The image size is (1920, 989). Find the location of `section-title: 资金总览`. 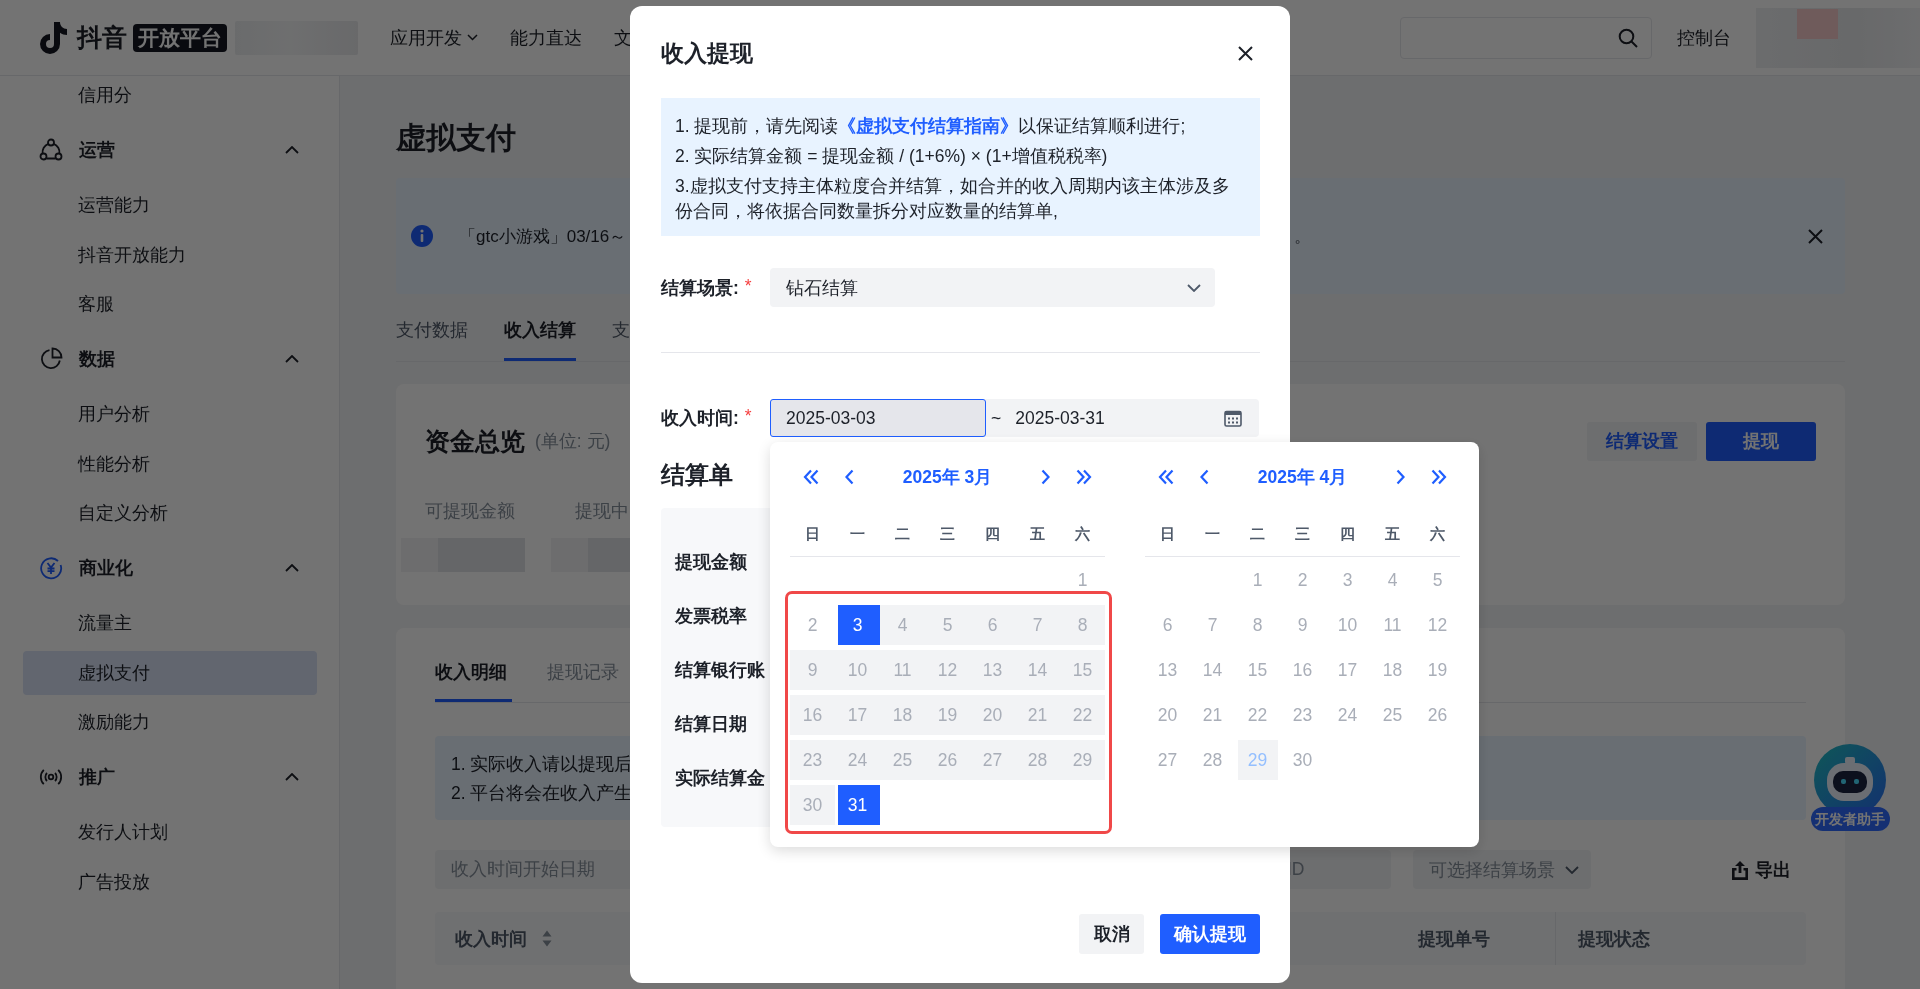

section-title: 资金总览 is located at coordinates (475, 441).